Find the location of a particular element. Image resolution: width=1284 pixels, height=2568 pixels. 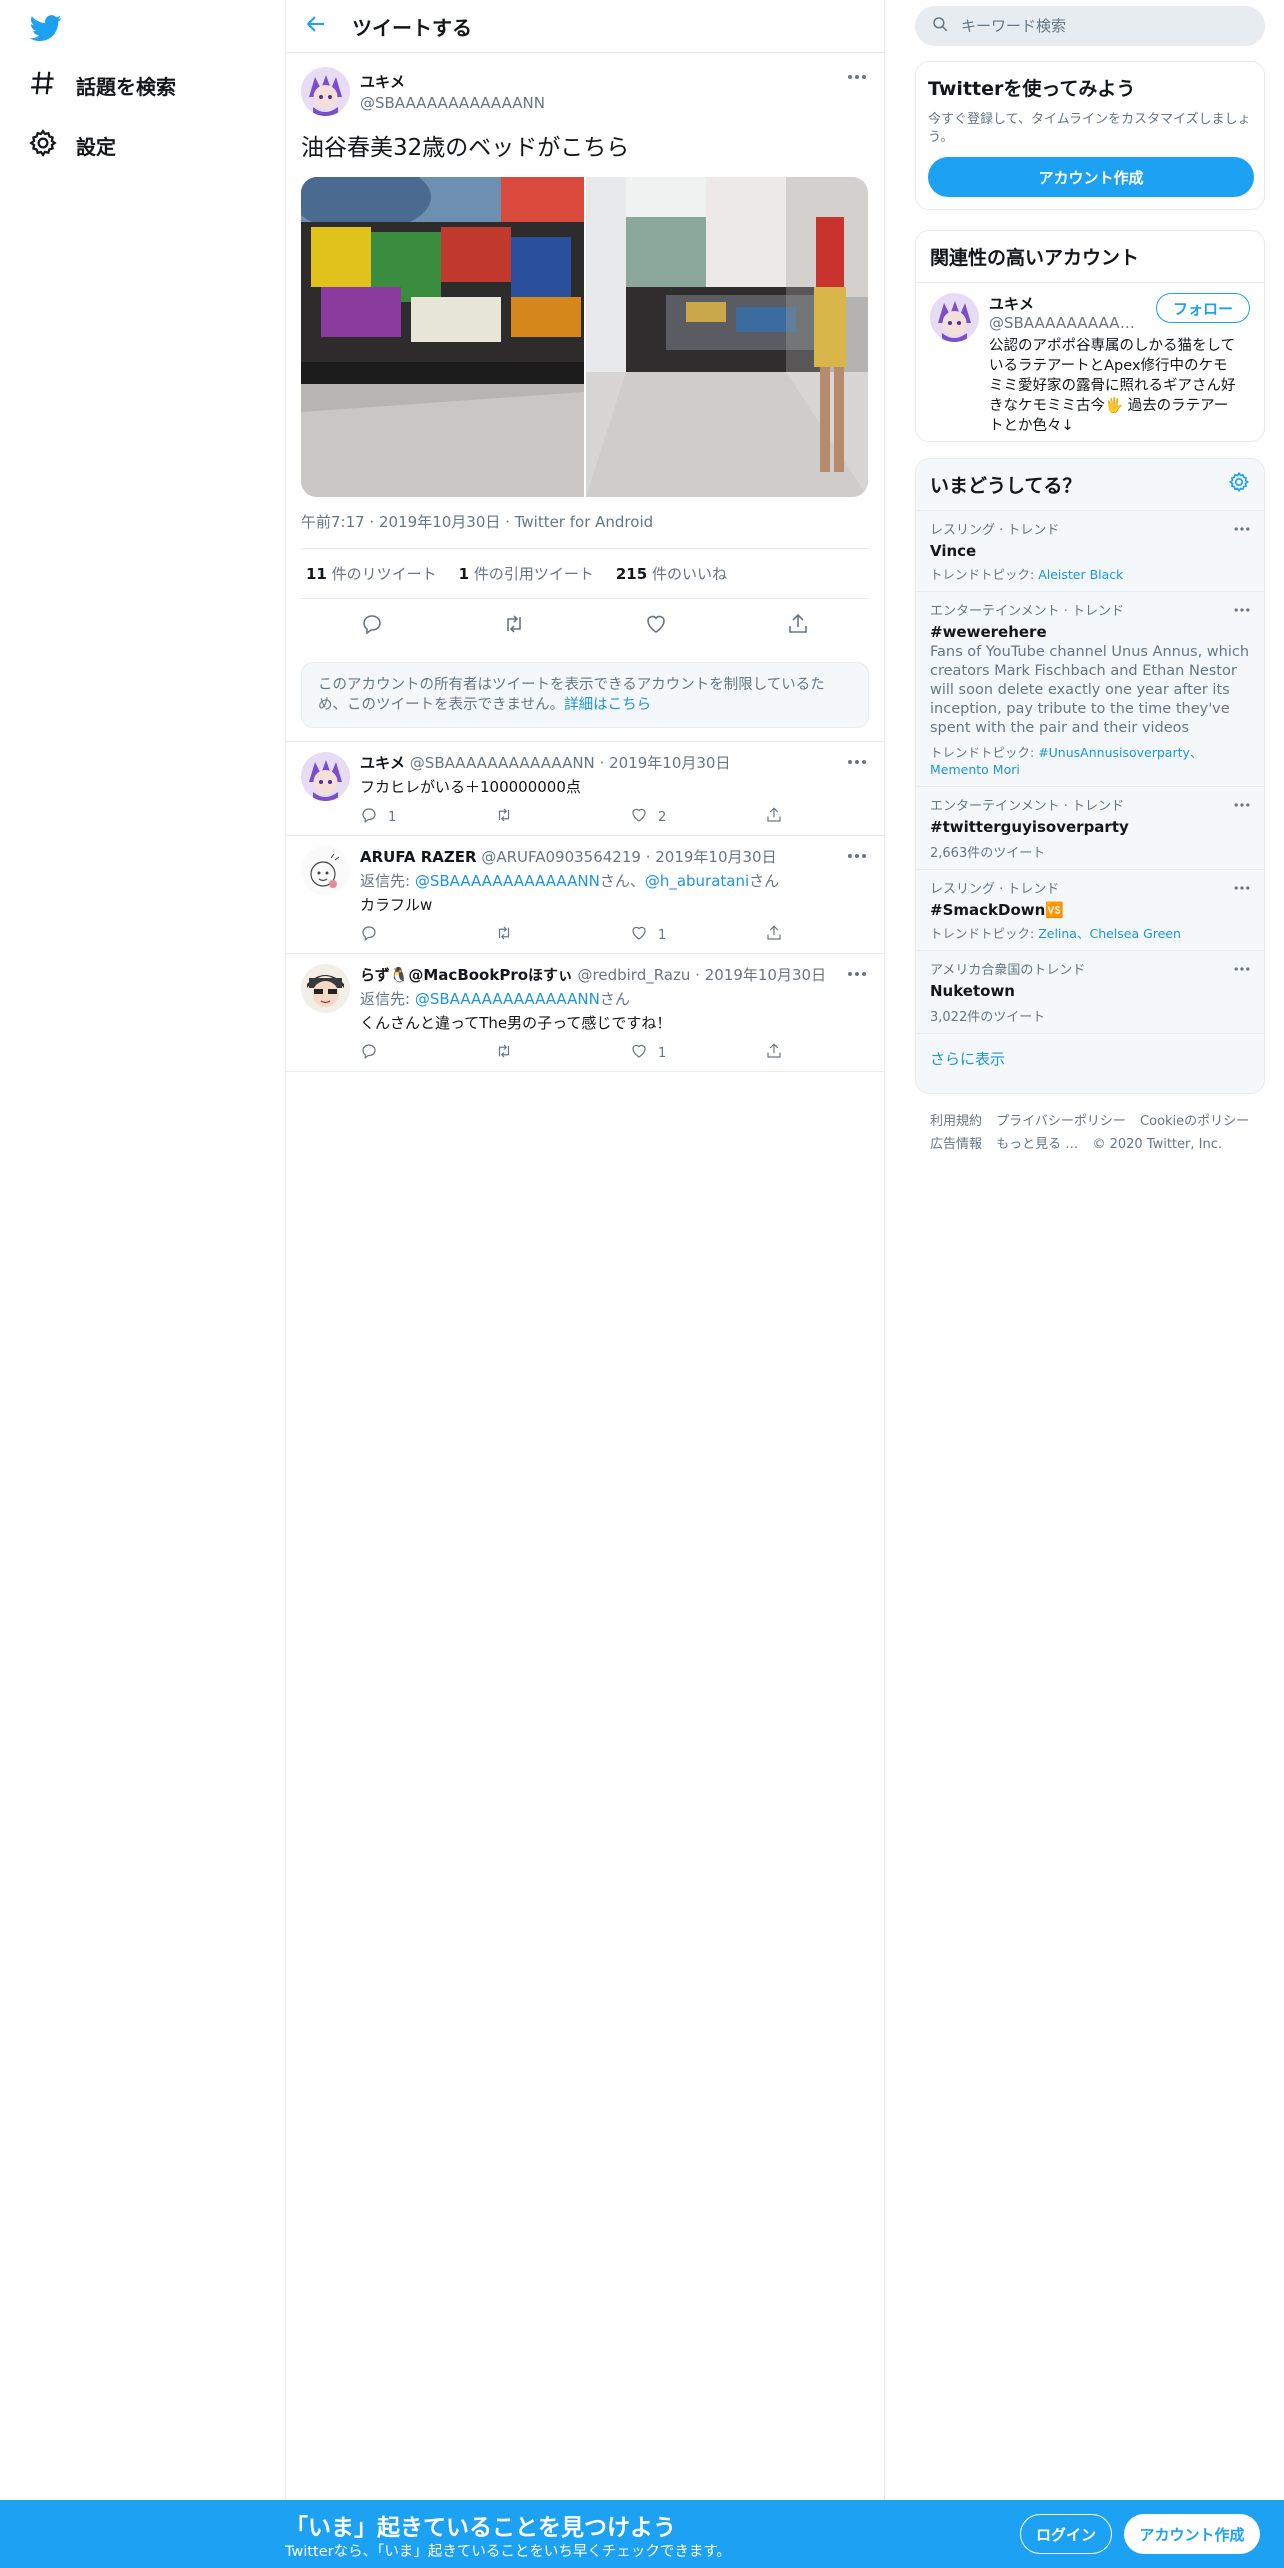

bottom-bar-title: 「いま」起きていることを見つけよう is located at coordinates (480, 2528).